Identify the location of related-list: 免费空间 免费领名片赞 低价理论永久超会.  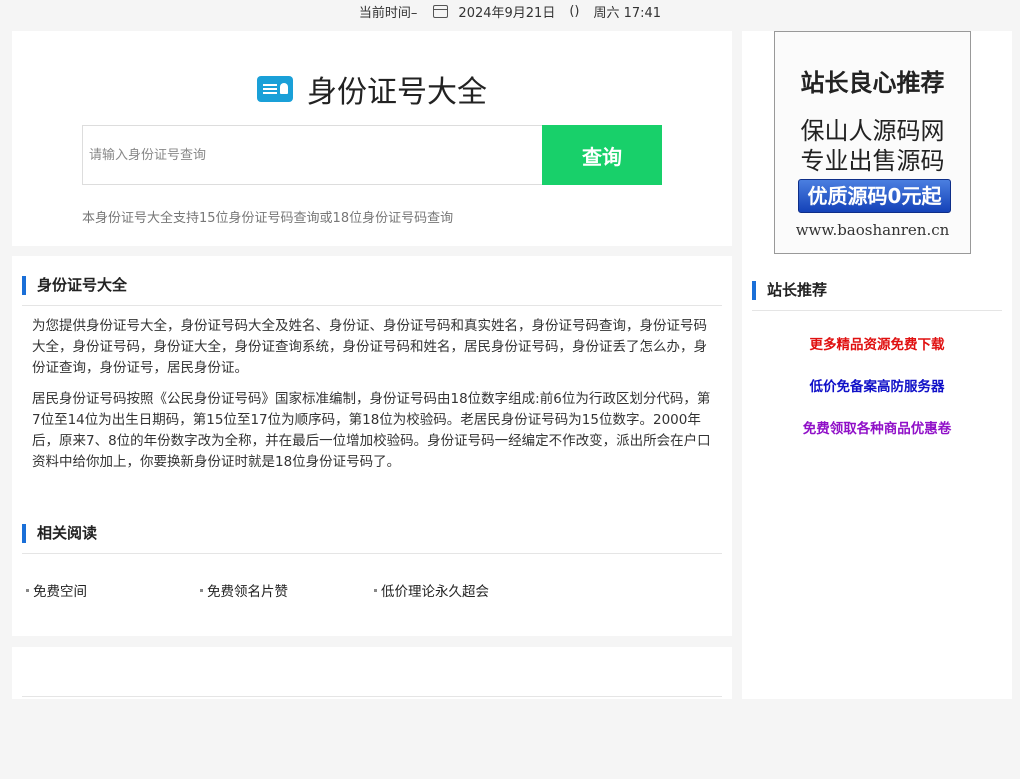
(366, 591).